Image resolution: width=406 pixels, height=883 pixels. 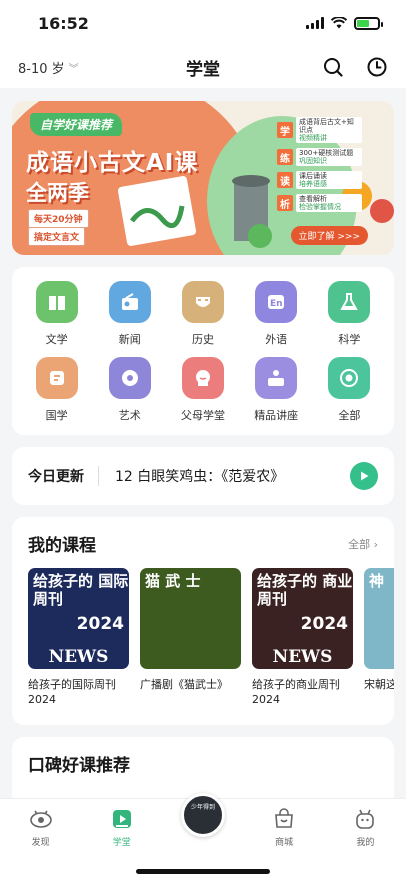 I want to click on category-palette: 艺术, so click(x=129, y=390).